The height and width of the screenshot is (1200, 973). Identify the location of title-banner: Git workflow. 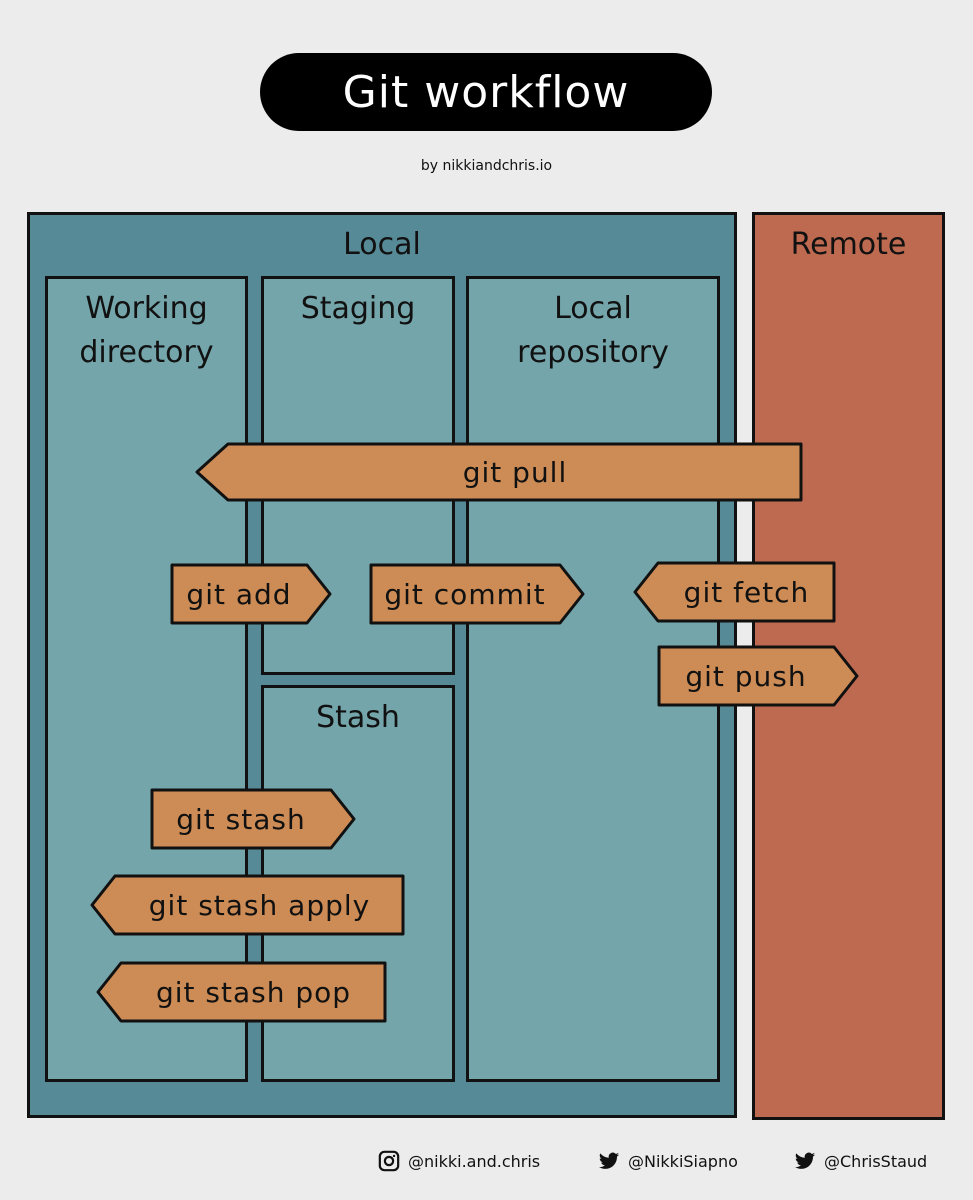
(486, 92).